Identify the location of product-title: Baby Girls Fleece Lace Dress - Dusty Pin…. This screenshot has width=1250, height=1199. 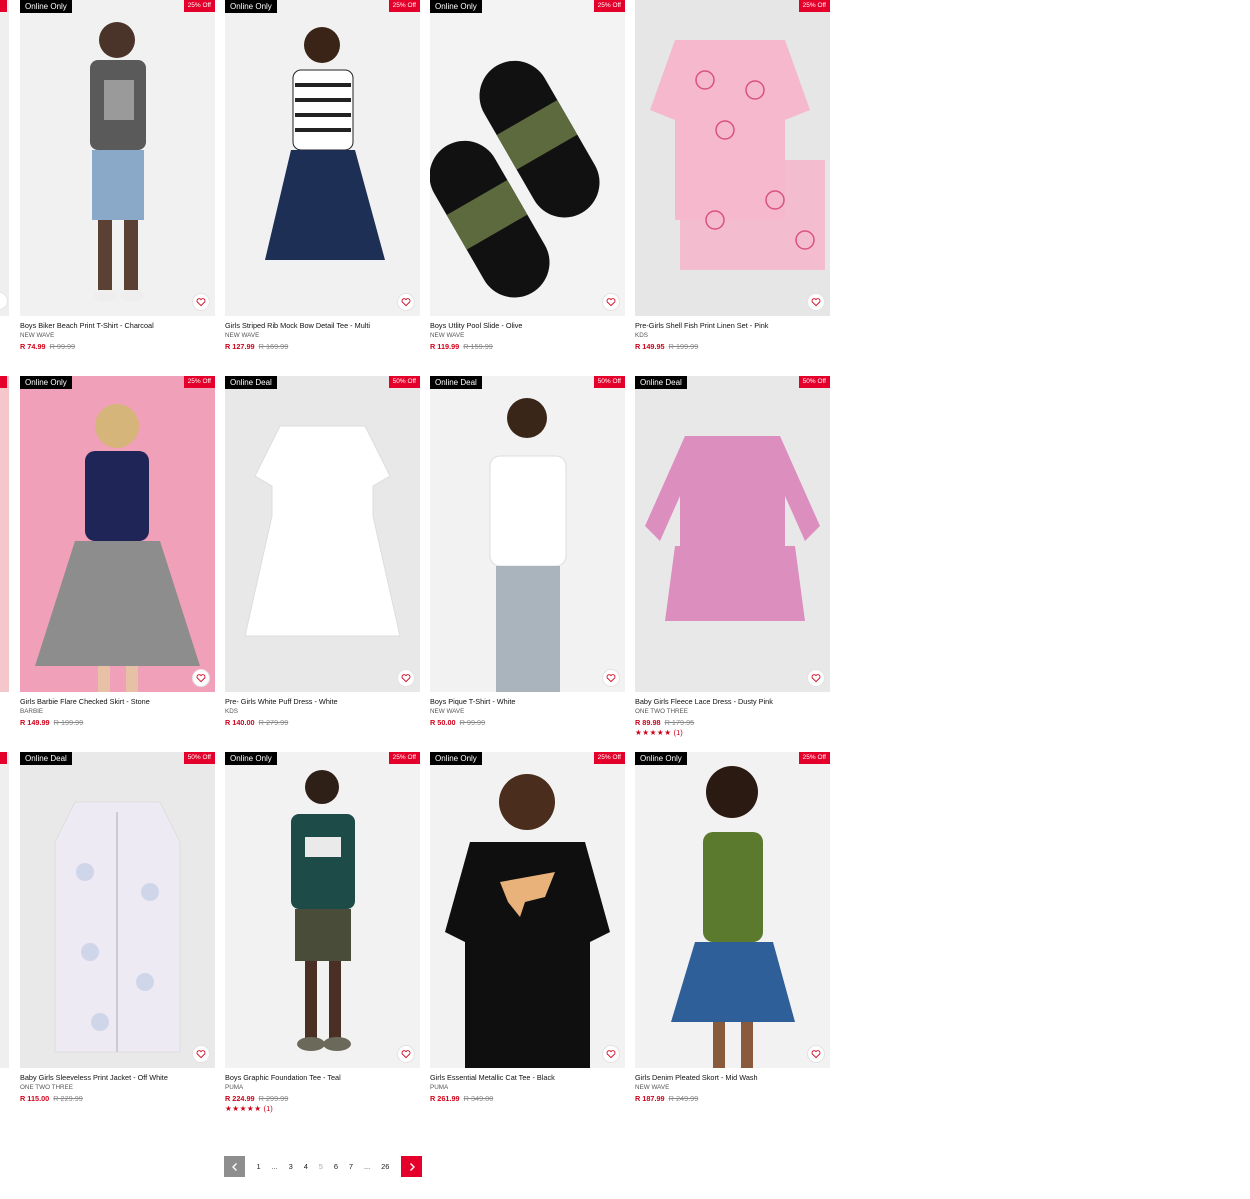
(732, 702).